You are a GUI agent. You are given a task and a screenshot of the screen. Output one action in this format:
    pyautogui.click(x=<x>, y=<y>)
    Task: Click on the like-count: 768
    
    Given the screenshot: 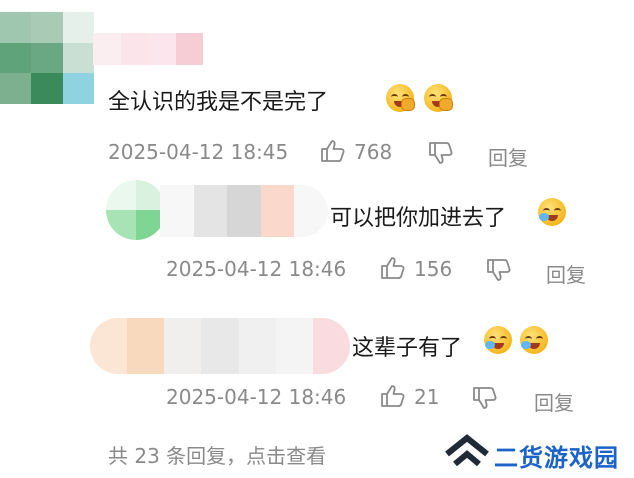 What is the action you would take?
    pyautogui.click(x=373, y=152)
    